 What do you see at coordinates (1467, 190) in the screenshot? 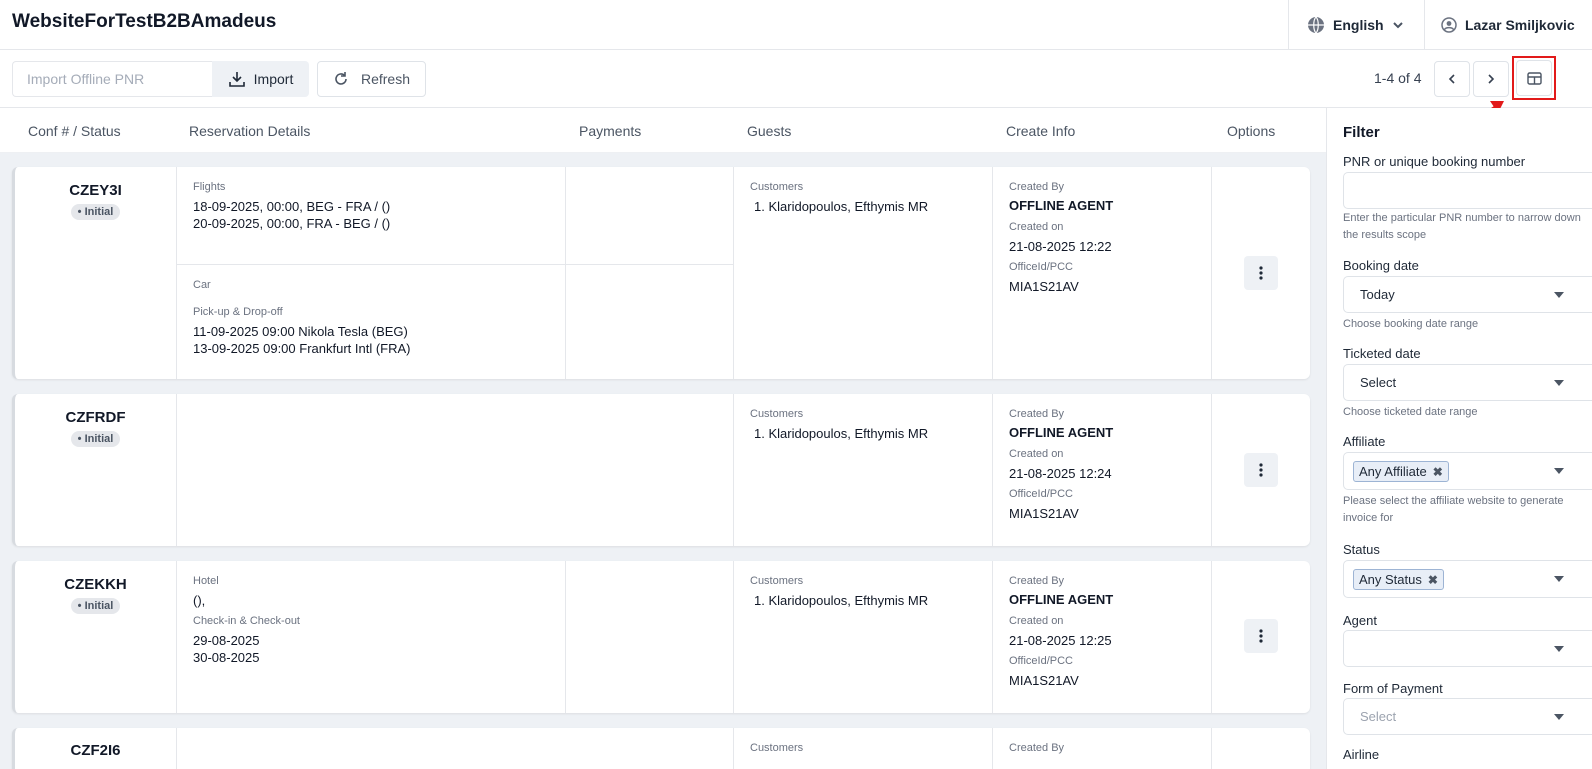
I see `pnr-filter-input` at bounding box center [1467, 190].